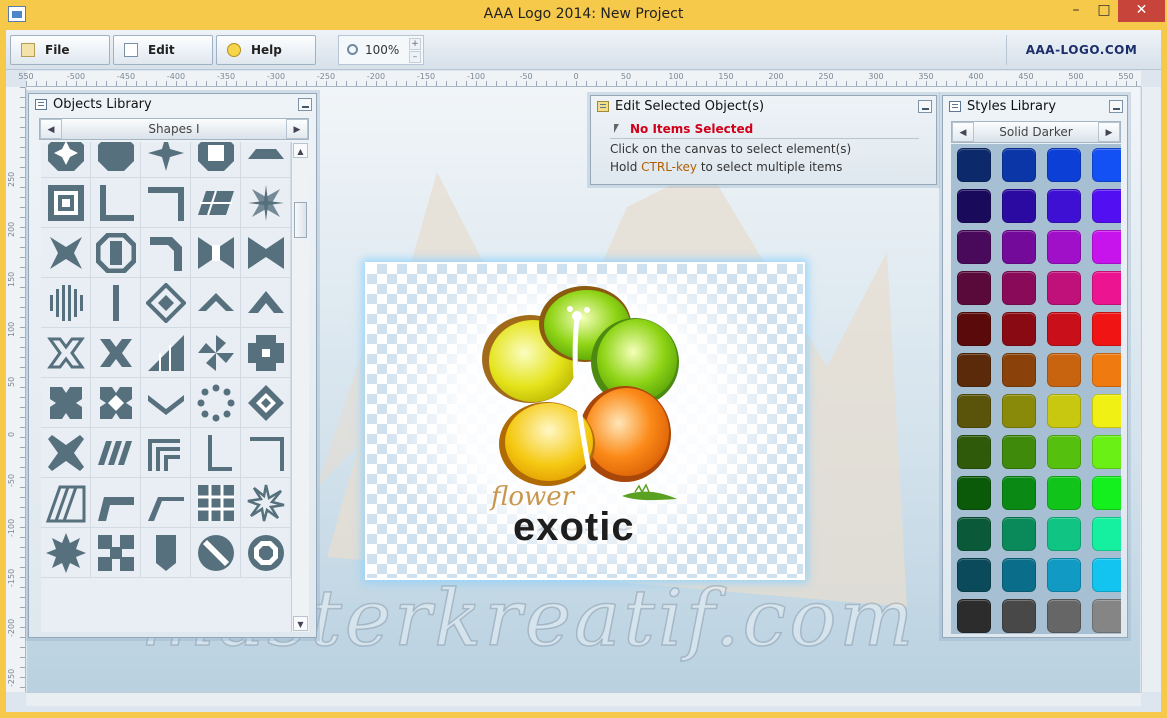 Image resolution: width=1167 pixels, height=718 pixels. Describe the element at coordinates (166, 253) in the screenshot. I see `shape-hook-corner` at that location.